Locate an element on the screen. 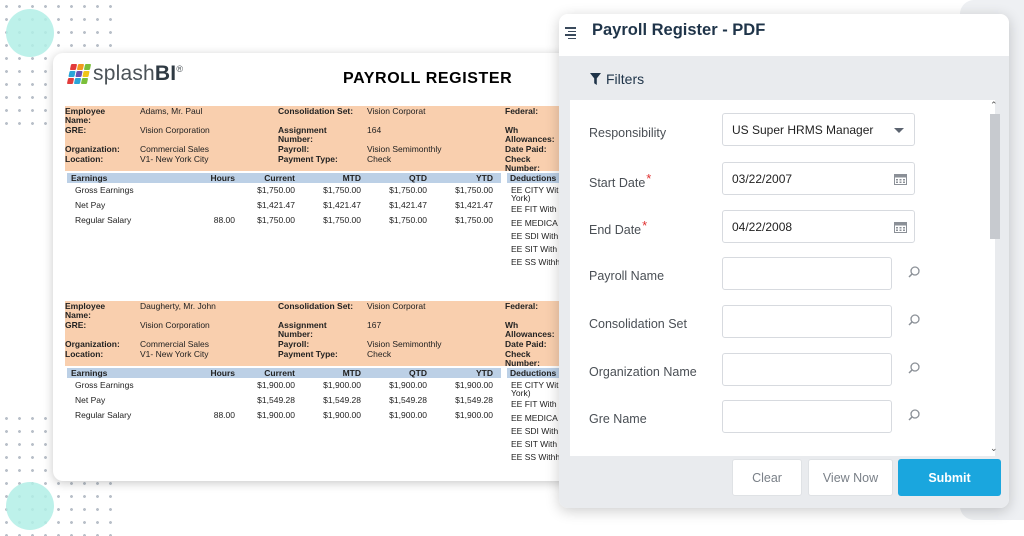 The height and width of the screenshot is (536, 1024). earning-current: $1,750.00 is located at coordinates (276, 220).